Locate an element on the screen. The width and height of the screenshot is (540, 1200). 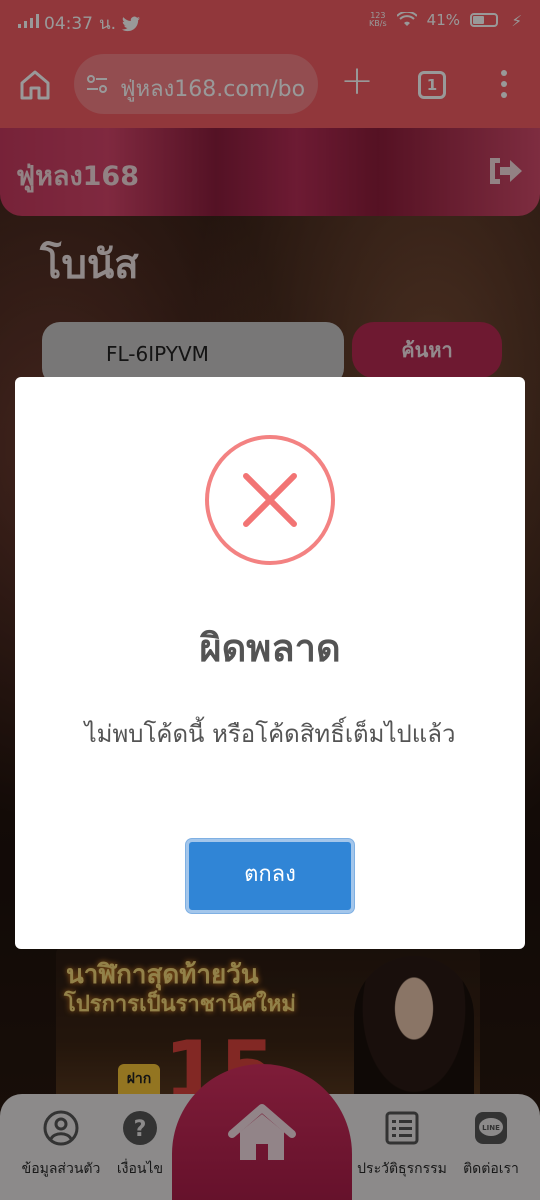
dialog-message: ไม่พบโค้ดนี้ หรือโค้ดสิทธิ์เต็มไปแล้ว is located at coordinates (270, 734).